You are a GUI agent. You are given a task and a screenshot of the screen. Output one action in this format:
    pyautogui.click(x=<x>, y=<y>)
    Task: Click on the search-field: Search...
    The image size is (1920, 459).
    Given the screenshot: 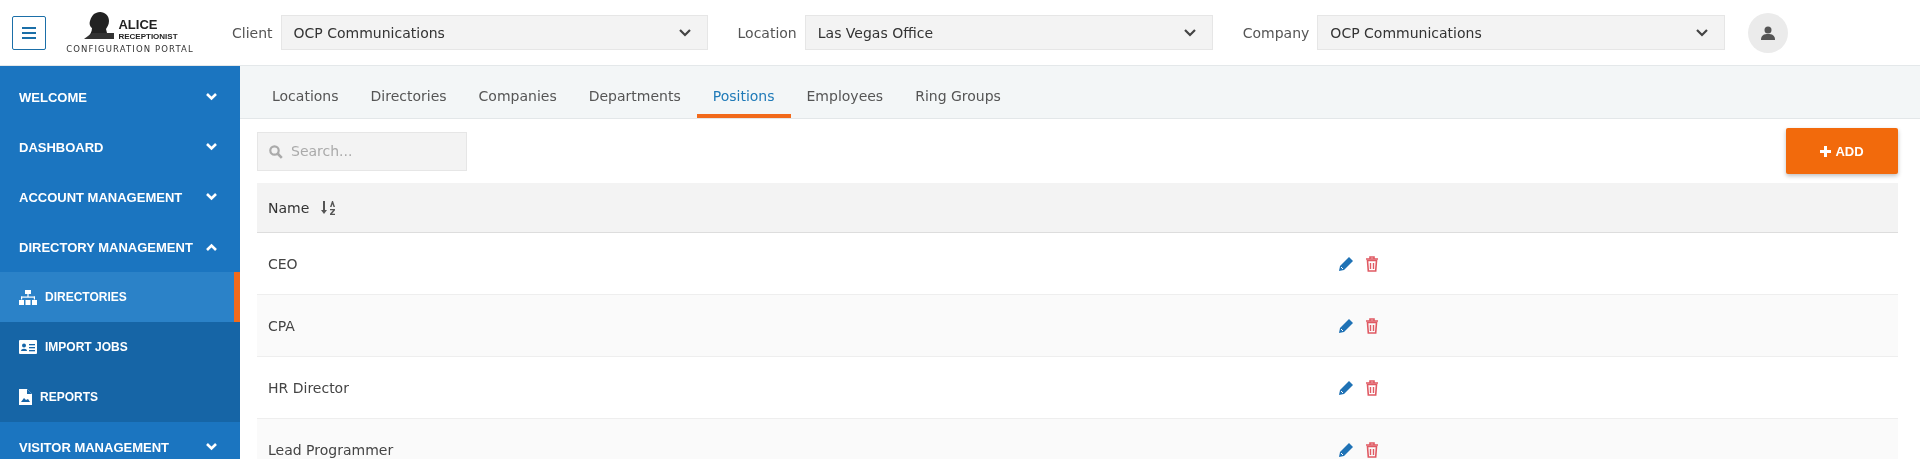 What is the action you would take?
    pyautogui.click(x=362, y=151)
    